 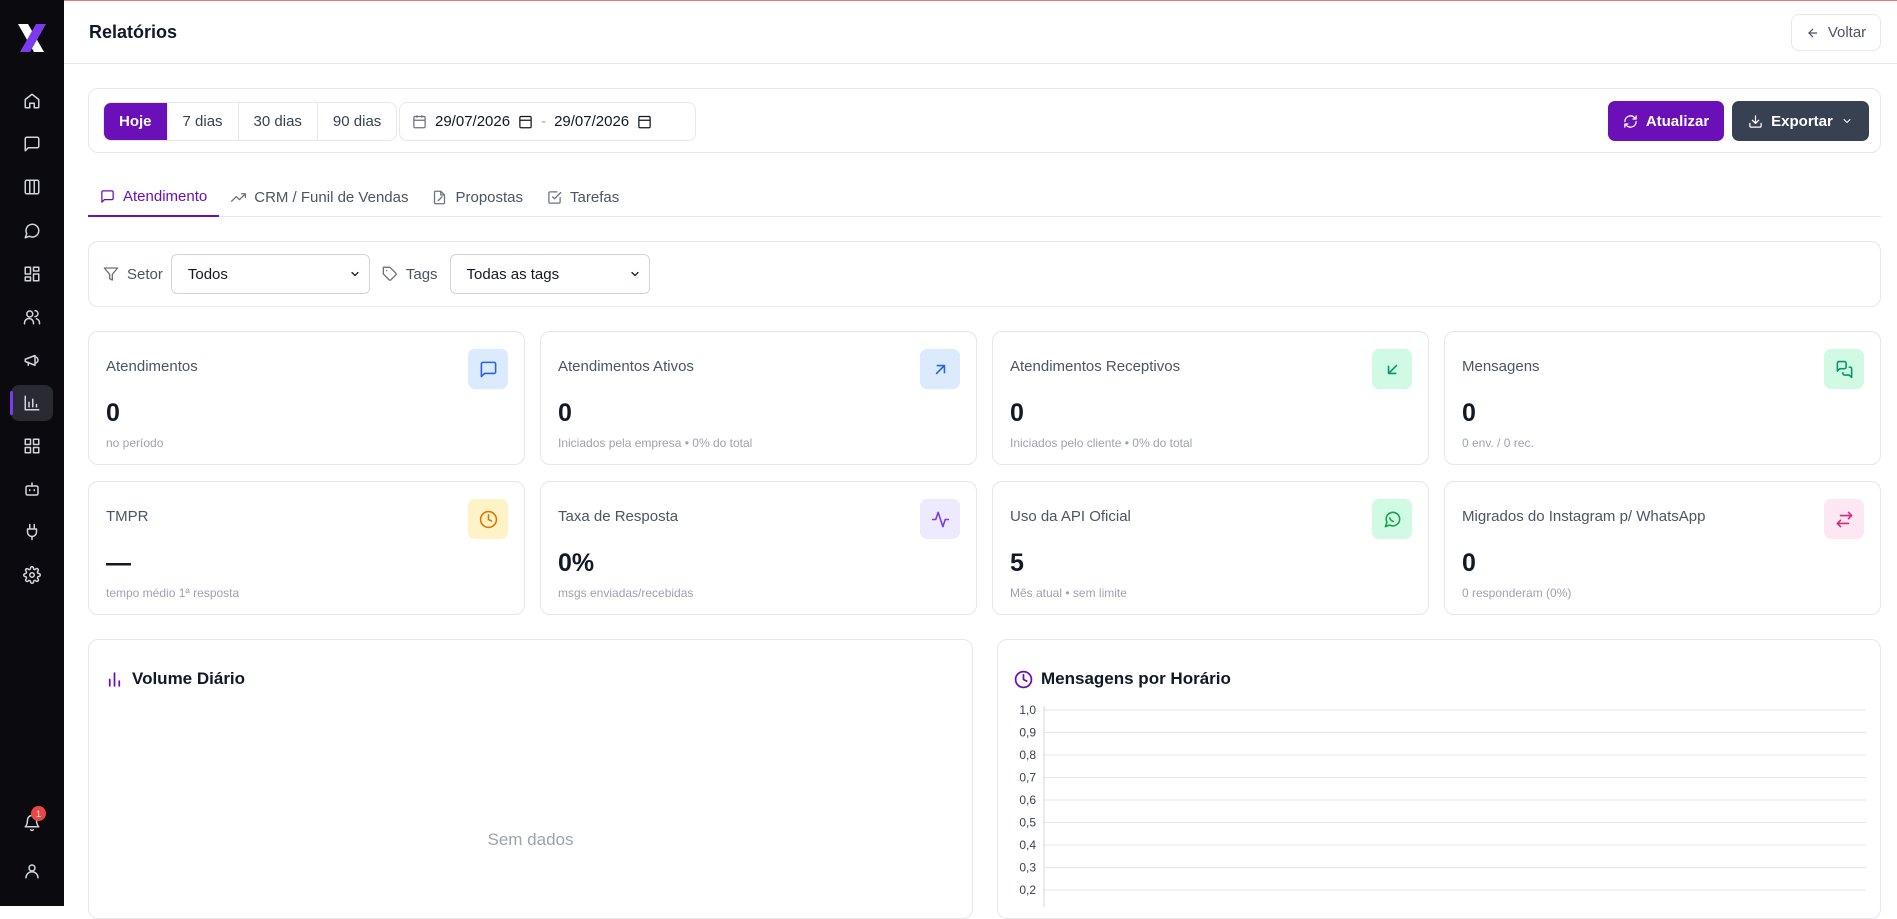 I want to click on tab-crm: CRM / Funil de Vendas, so click(x=319, y=197).